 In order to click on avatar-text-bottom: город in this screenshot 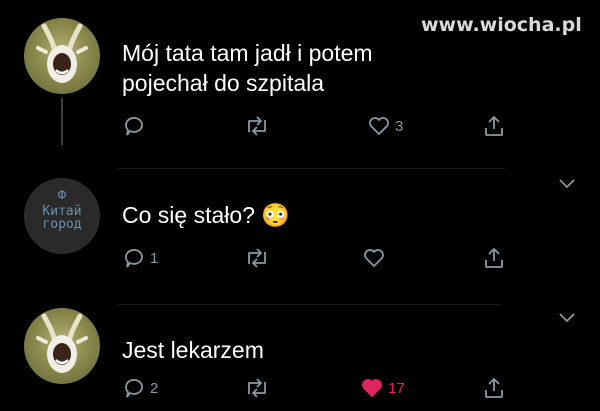, I will do `click(62, 224)`.